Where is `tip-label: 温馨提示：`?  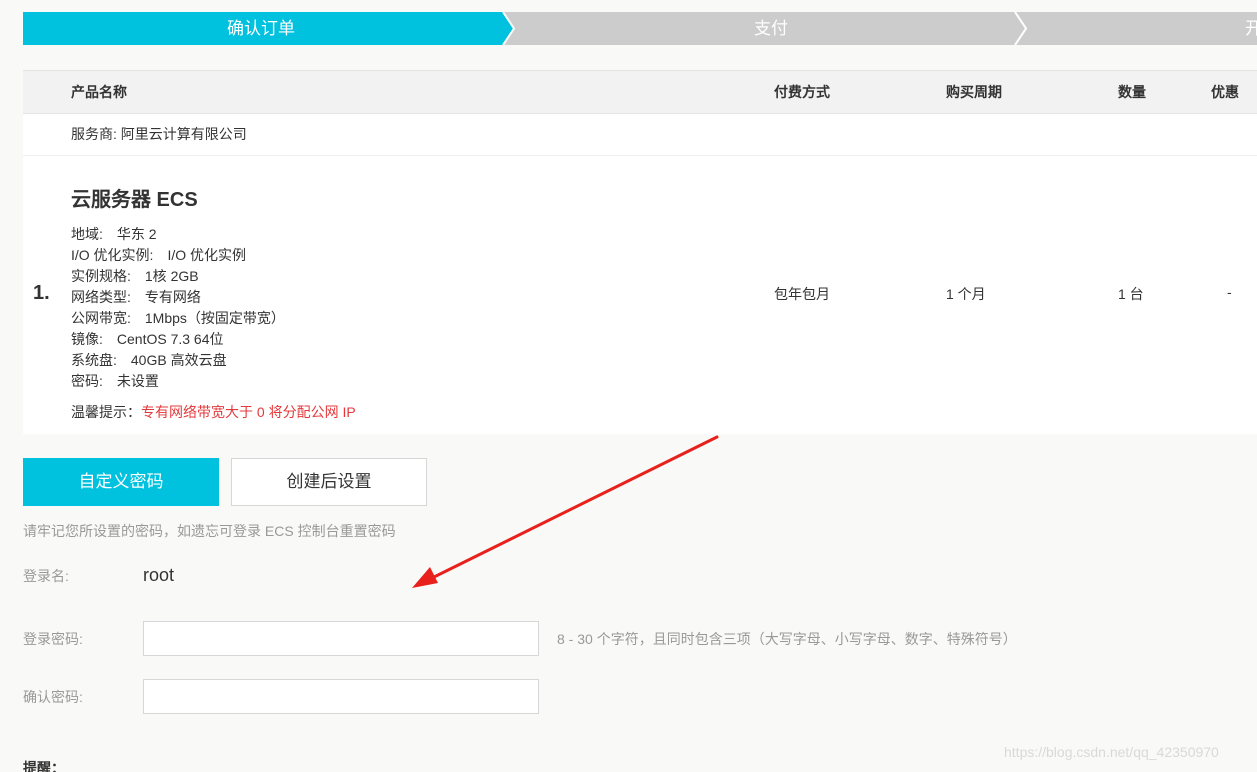 tip-label: 温馨提示： is located at coordinates (106, 412).